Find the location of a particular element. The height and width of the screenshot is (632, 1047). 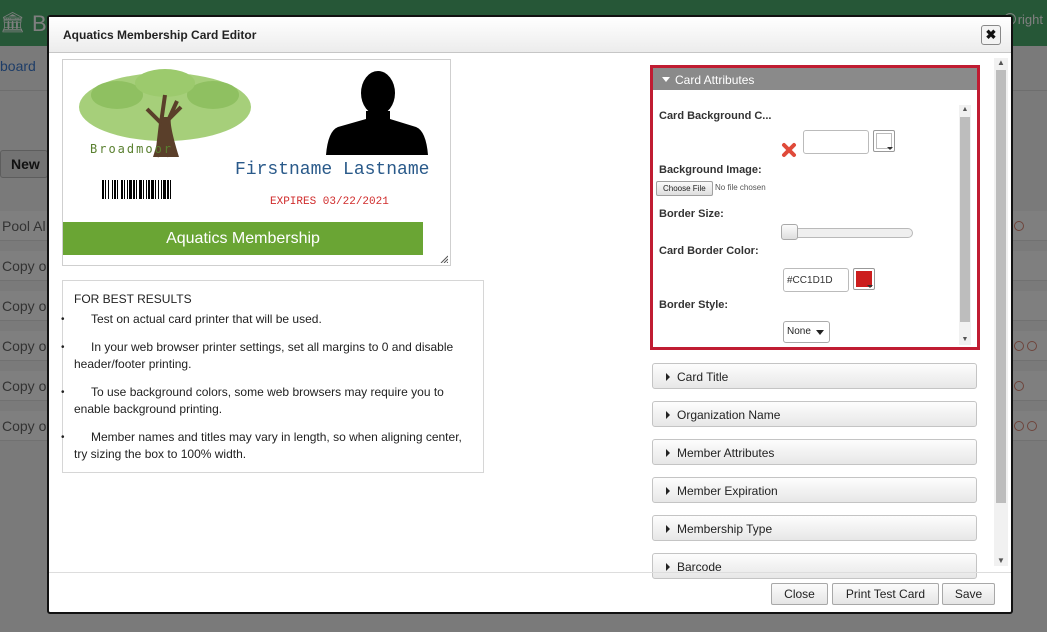

close-button: Close is located at coordinates (799, 594).